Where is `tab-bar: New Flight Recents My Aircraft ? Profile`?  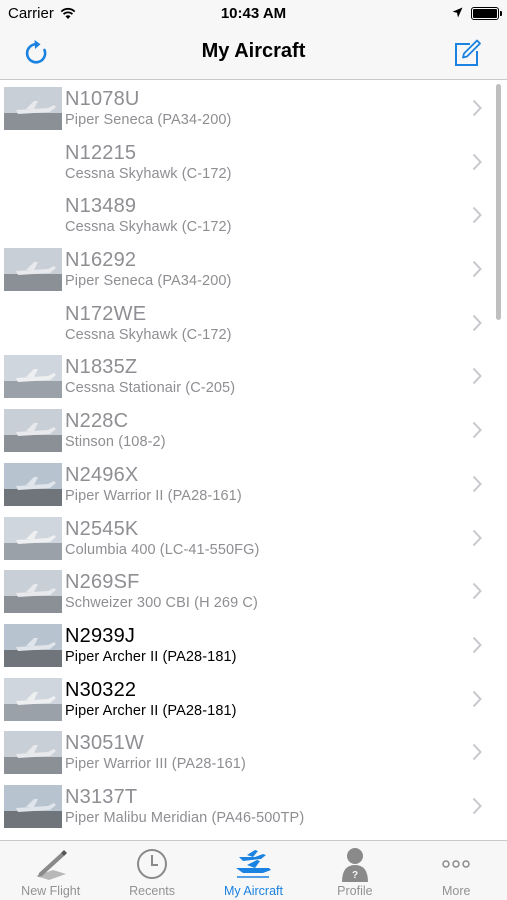 tab-bar: New Flight Recents My Aircraft ? Profile is located at coordinates (253, 870).